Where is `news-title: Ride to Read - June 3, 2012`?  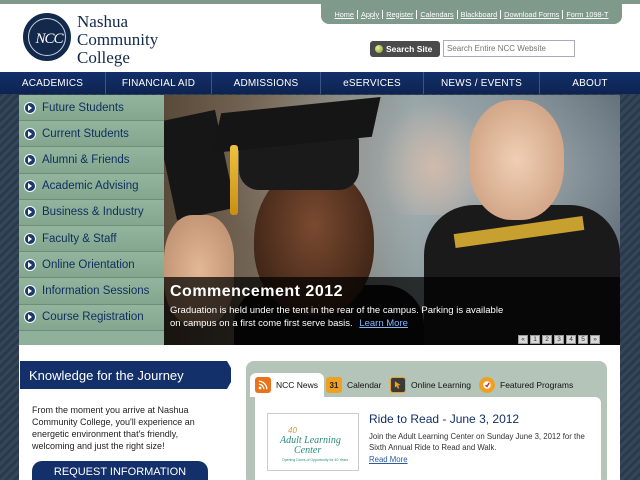
news-title: Ride to Read - June 3, 2012 is located at coordinates (444, 419).